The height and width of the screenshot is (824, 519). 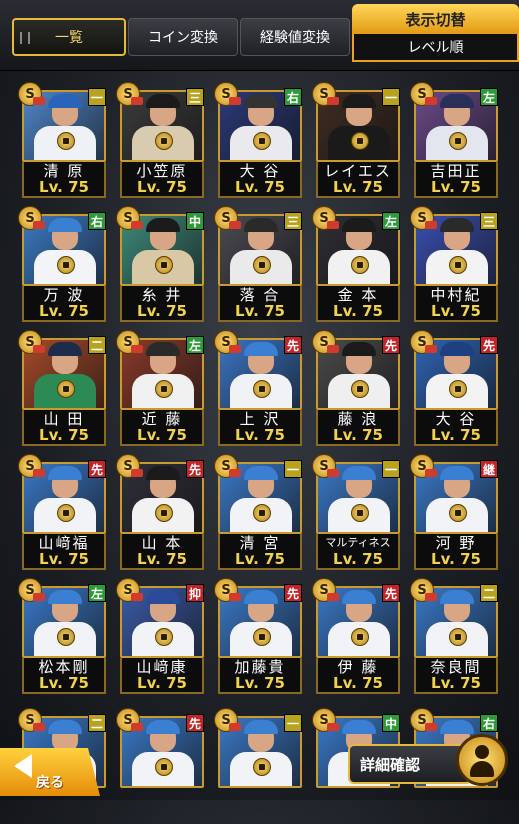 What do you see at coordinates (489, 221) in the screenshot?
I see `position-badge: 三` at bounding box center [489, 221].